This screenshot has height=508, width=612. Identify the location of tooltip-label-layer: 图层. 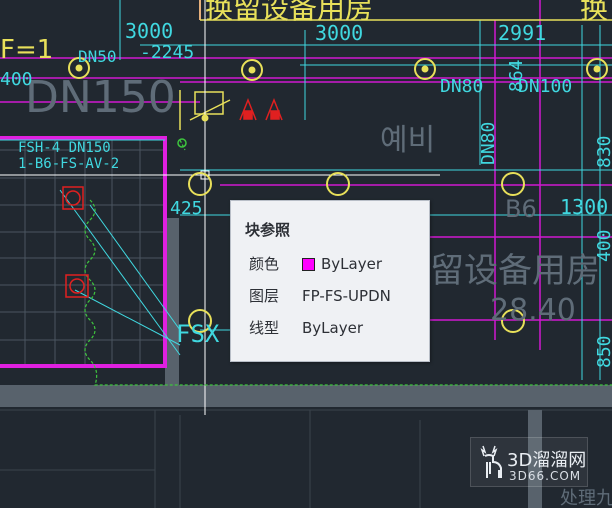
(264, 296).